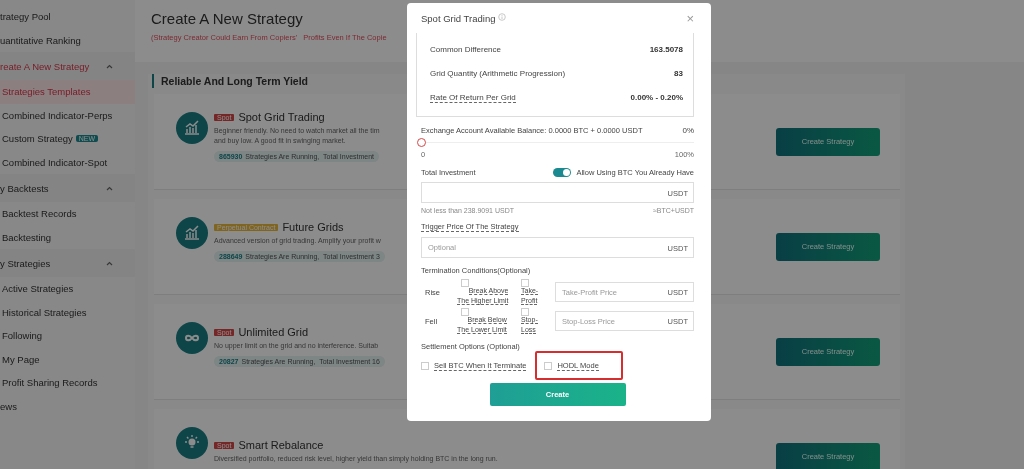 The width and height of the screenshot is (1024, 469). What do you see at coordinates (313, 227) in the screenshot?
I see `strategy-title: Future Grids` at bounding box center [313, 227].